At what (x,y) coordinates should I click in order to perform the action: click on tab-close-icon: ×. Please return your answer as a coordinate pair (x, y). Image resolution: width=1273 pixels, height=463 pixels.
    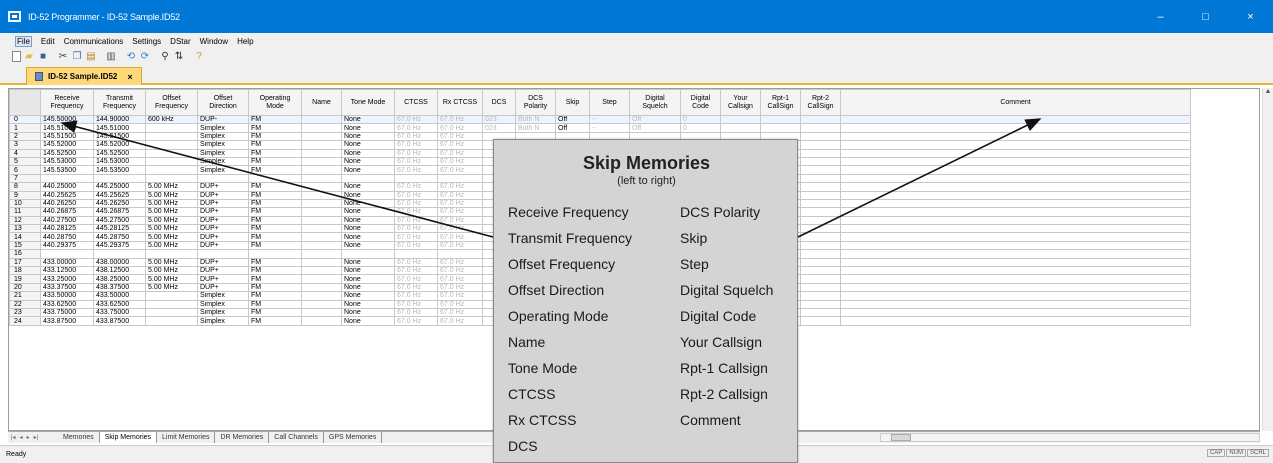
    Looking at the image, I should click on (129, 77).